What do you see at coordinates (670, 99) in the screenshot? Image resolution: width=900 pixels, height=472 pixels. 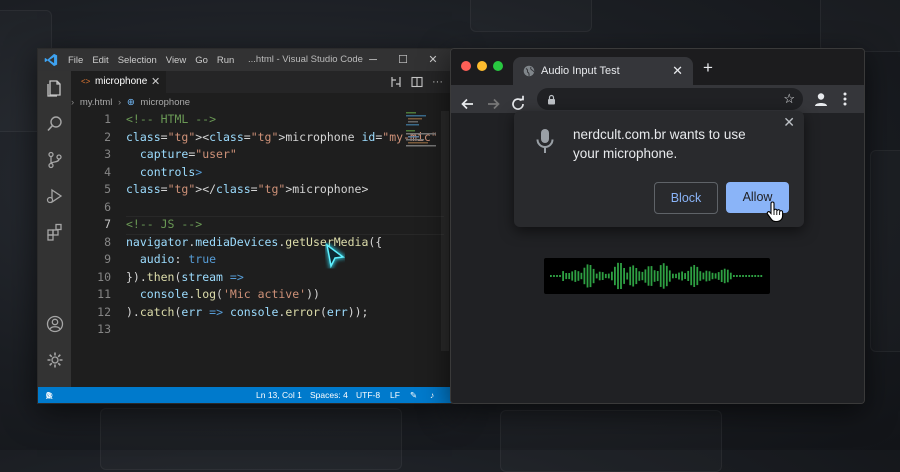 I see `address-bar: ☆` at bounding box center [670, 99].